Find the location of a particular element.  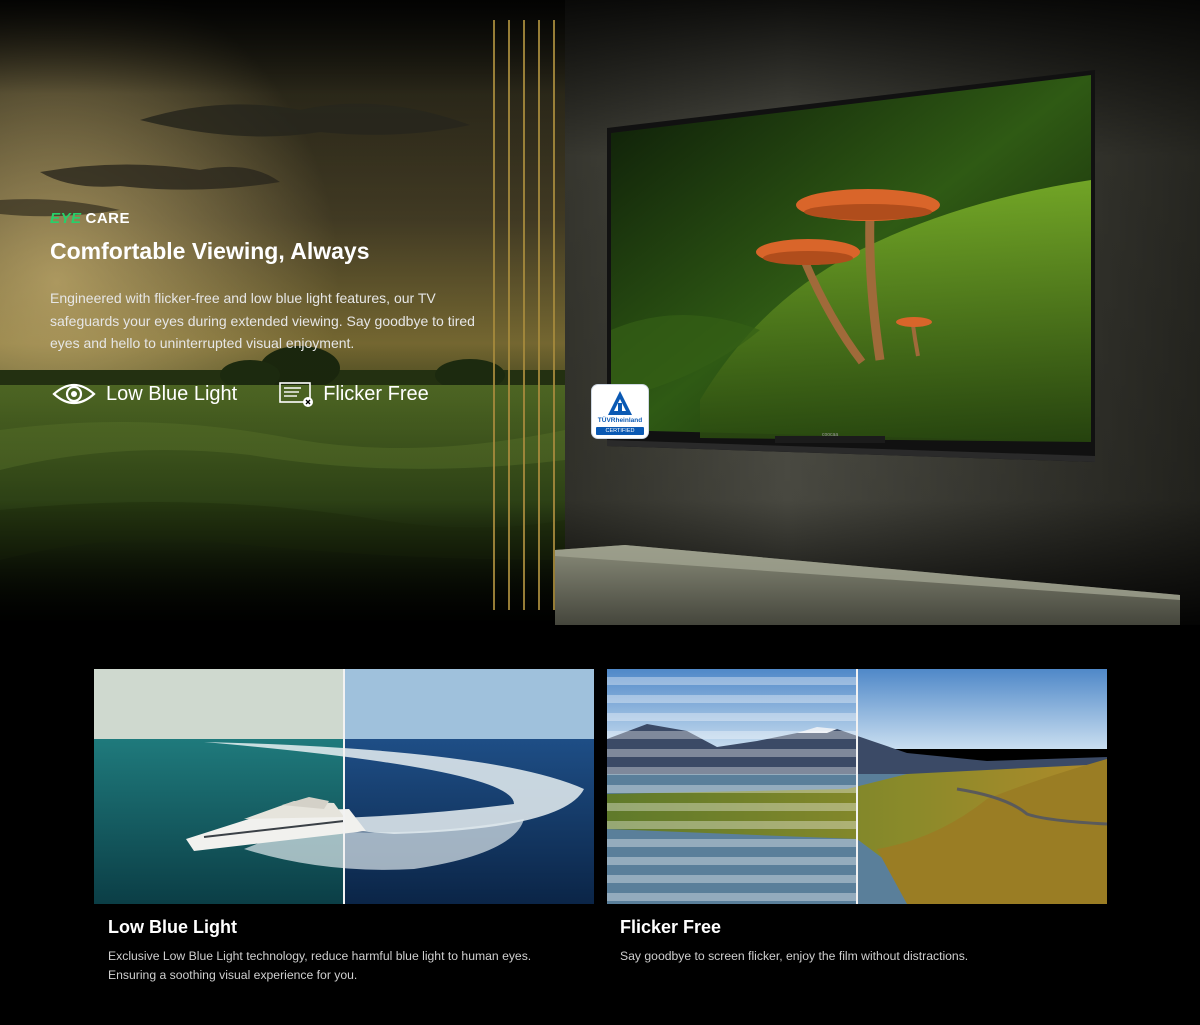

eye-icon is located at coordinates (74, 394).